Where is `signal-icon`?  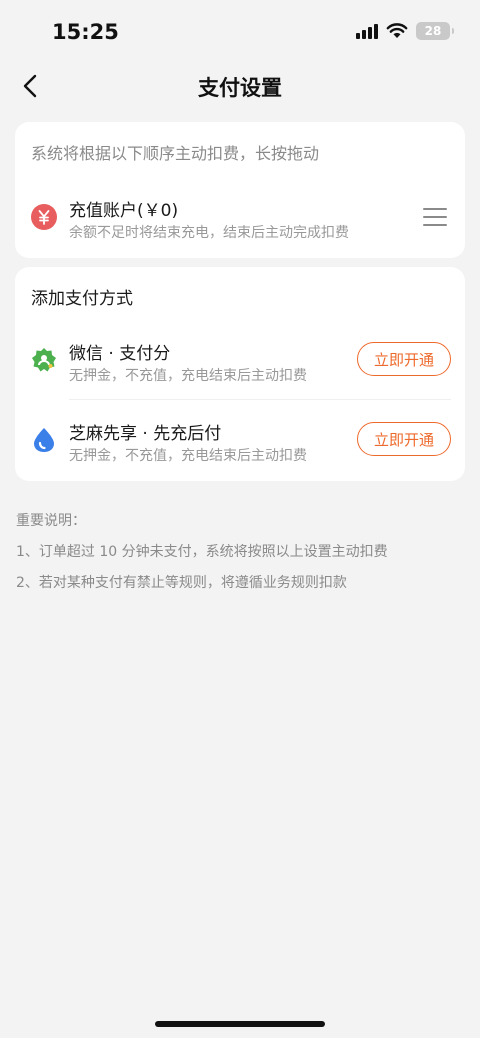 signal-icon is located at coordinates (367, 31).